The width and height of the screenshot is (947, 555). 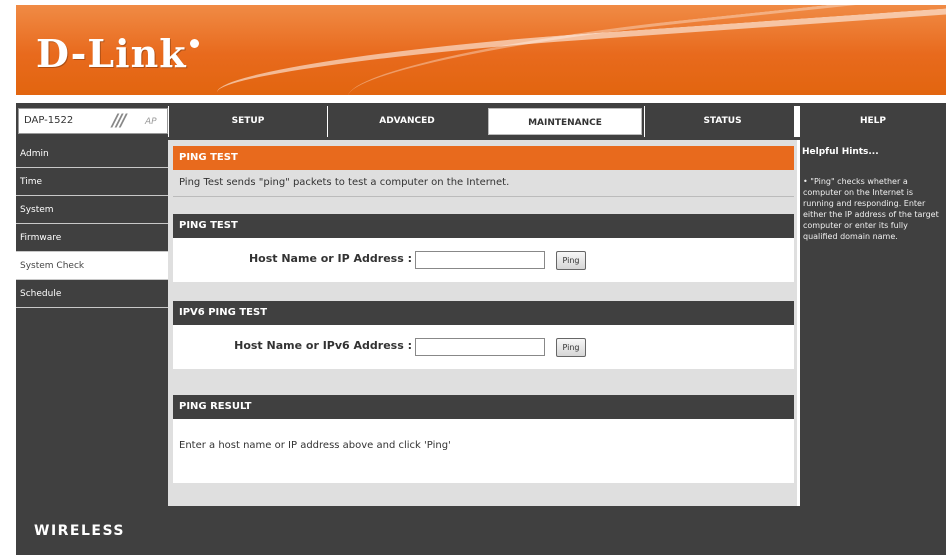 What do you see at coordinates (480, 347) in the screenshot?
I see `ipv6-host-input` at bounding box center [480, 347].